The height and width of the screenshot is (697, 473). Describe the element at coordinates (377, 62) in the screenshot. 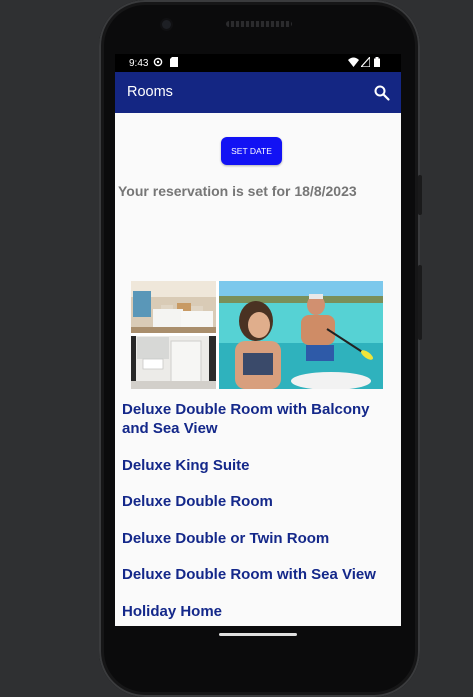

I see `battery-icon` at that location.